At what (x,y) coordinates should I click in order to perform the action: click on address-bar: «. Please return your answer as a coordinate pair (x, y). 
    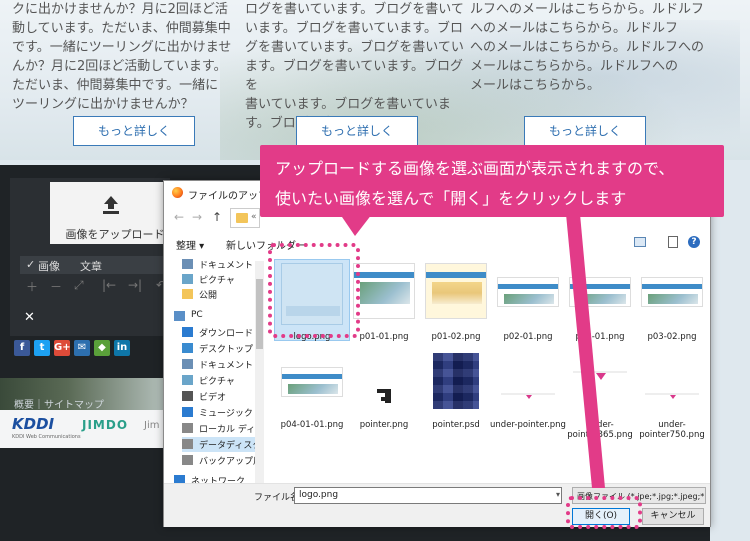
    Looking at the image, I should click on (245, 218).